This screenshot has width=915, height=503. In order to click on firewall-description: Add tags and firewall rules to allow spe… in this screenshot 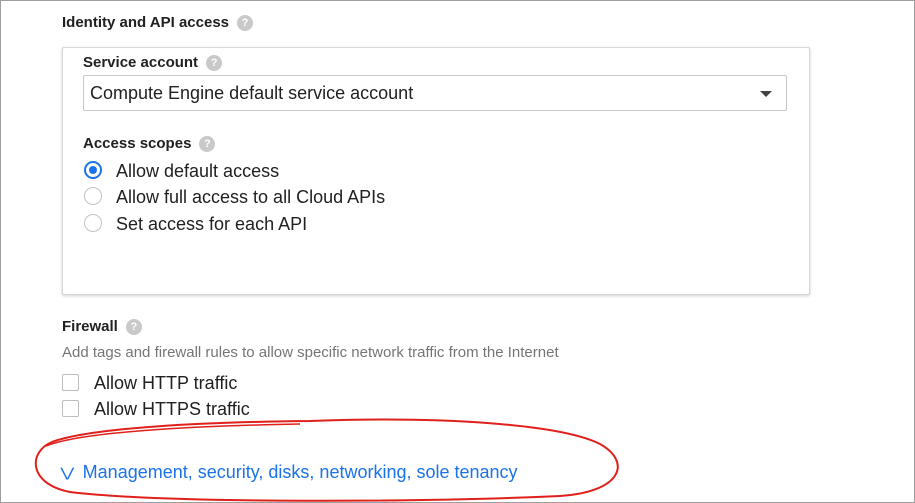, I will do `click(310, 352)`.